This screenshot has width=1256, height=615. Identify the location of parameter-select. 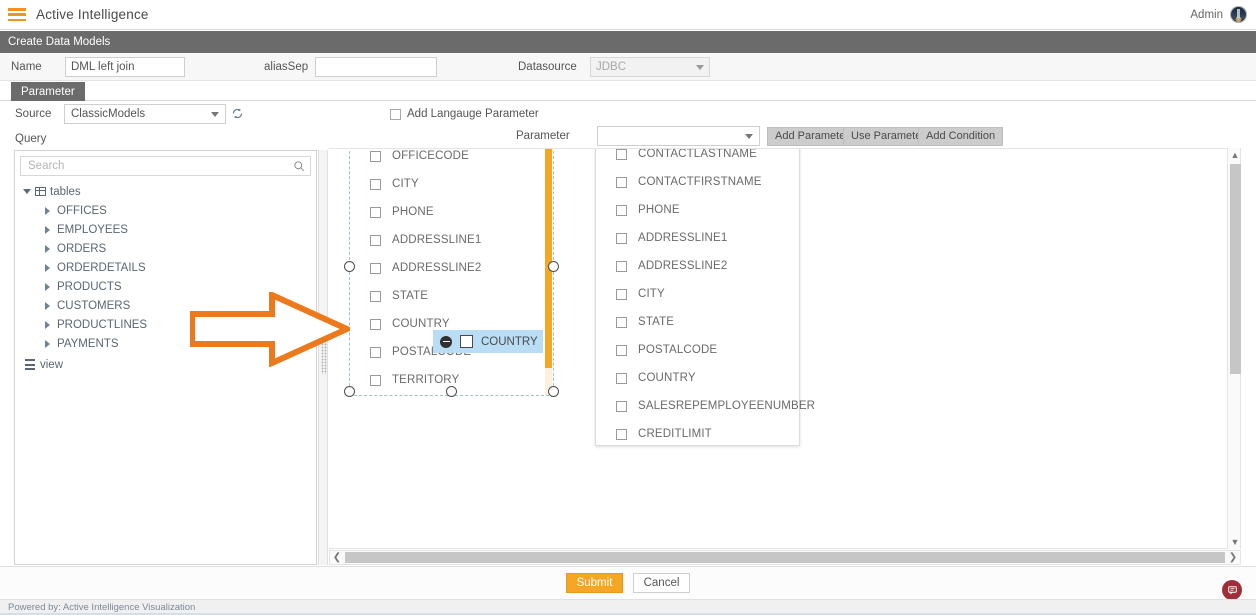
(678, 136).